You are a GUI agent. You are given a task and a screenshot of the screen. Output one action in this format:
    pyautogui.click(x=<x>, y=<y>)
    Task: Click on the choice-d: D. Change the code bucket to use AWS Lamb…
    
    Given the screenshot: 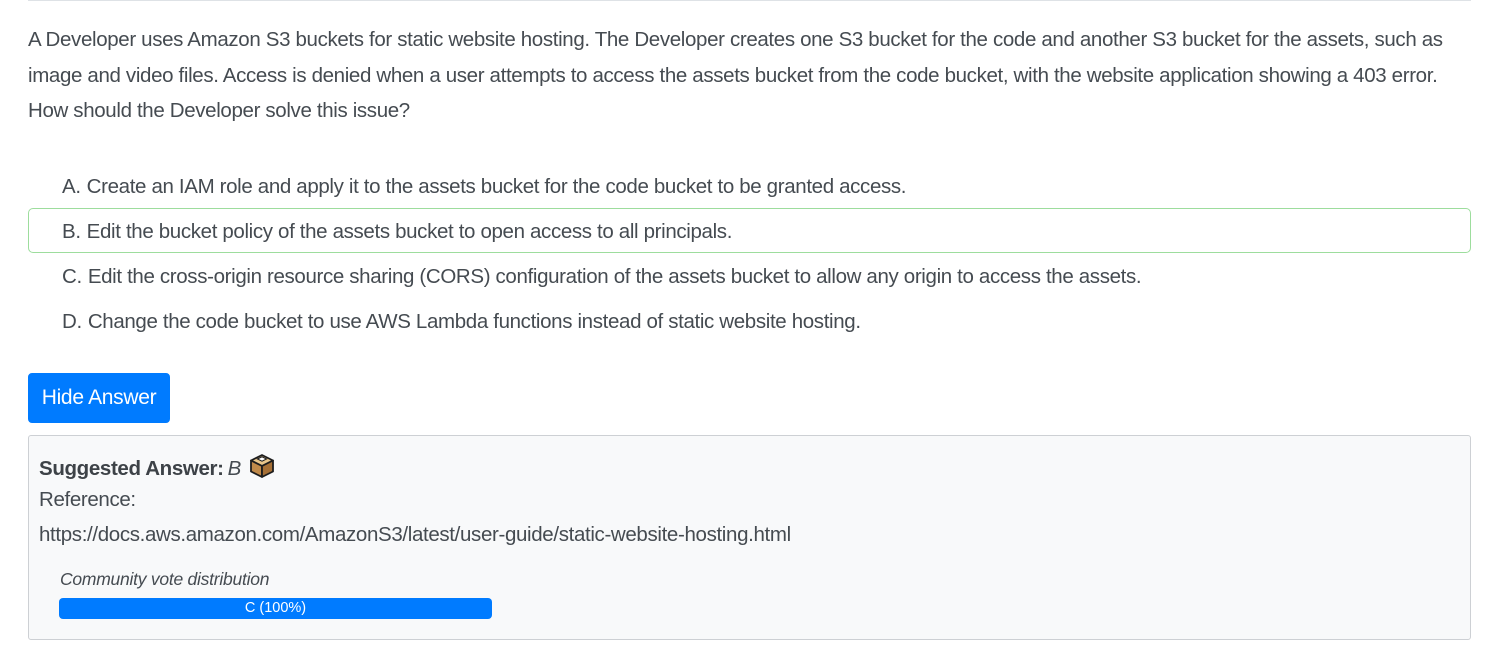 What is the action you would take?
    pyautogui.click(x=749, y=320)
    